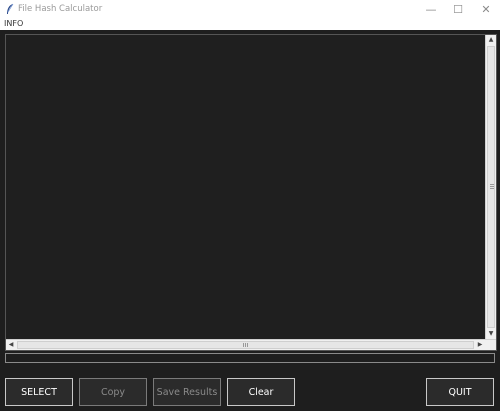 The image size is (500, 411). What do you see at coordinates (60, 9) in the screenshot?
I see `window-title: File Hash Calculator` at bounding box center [60, 9].